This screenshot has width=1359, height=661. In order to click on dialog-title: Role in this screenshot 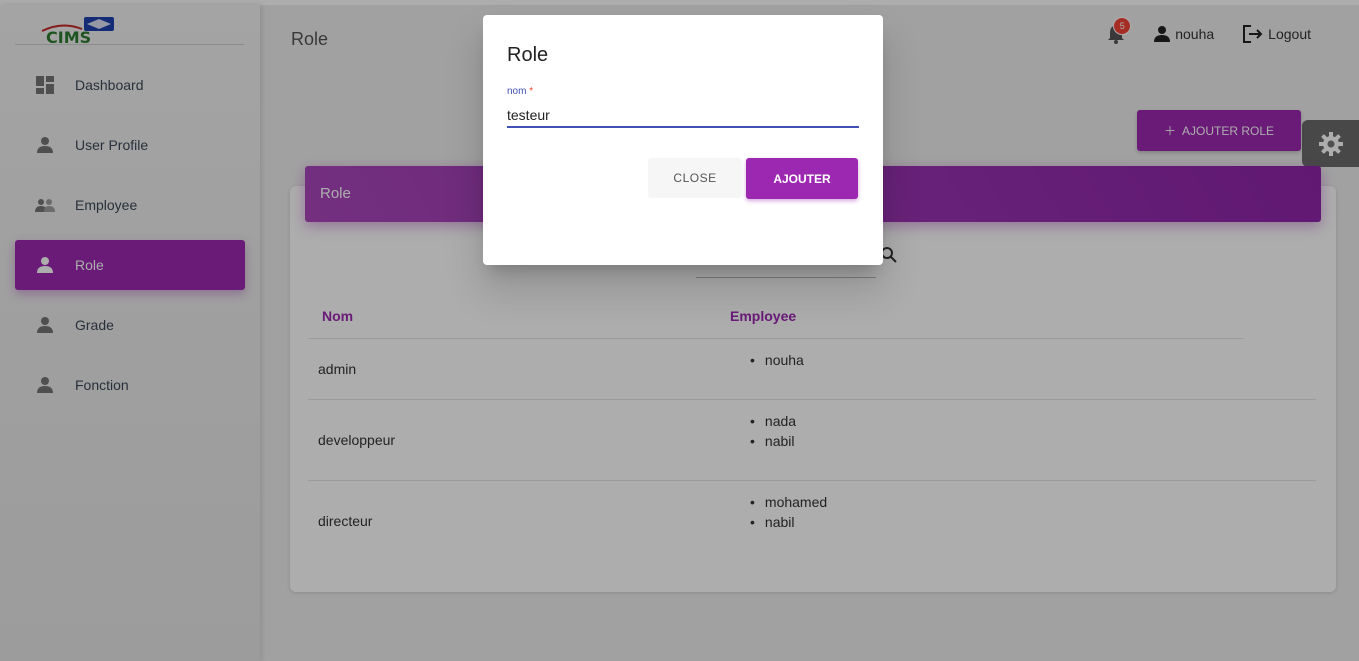, I will do `click(528, 55)`.